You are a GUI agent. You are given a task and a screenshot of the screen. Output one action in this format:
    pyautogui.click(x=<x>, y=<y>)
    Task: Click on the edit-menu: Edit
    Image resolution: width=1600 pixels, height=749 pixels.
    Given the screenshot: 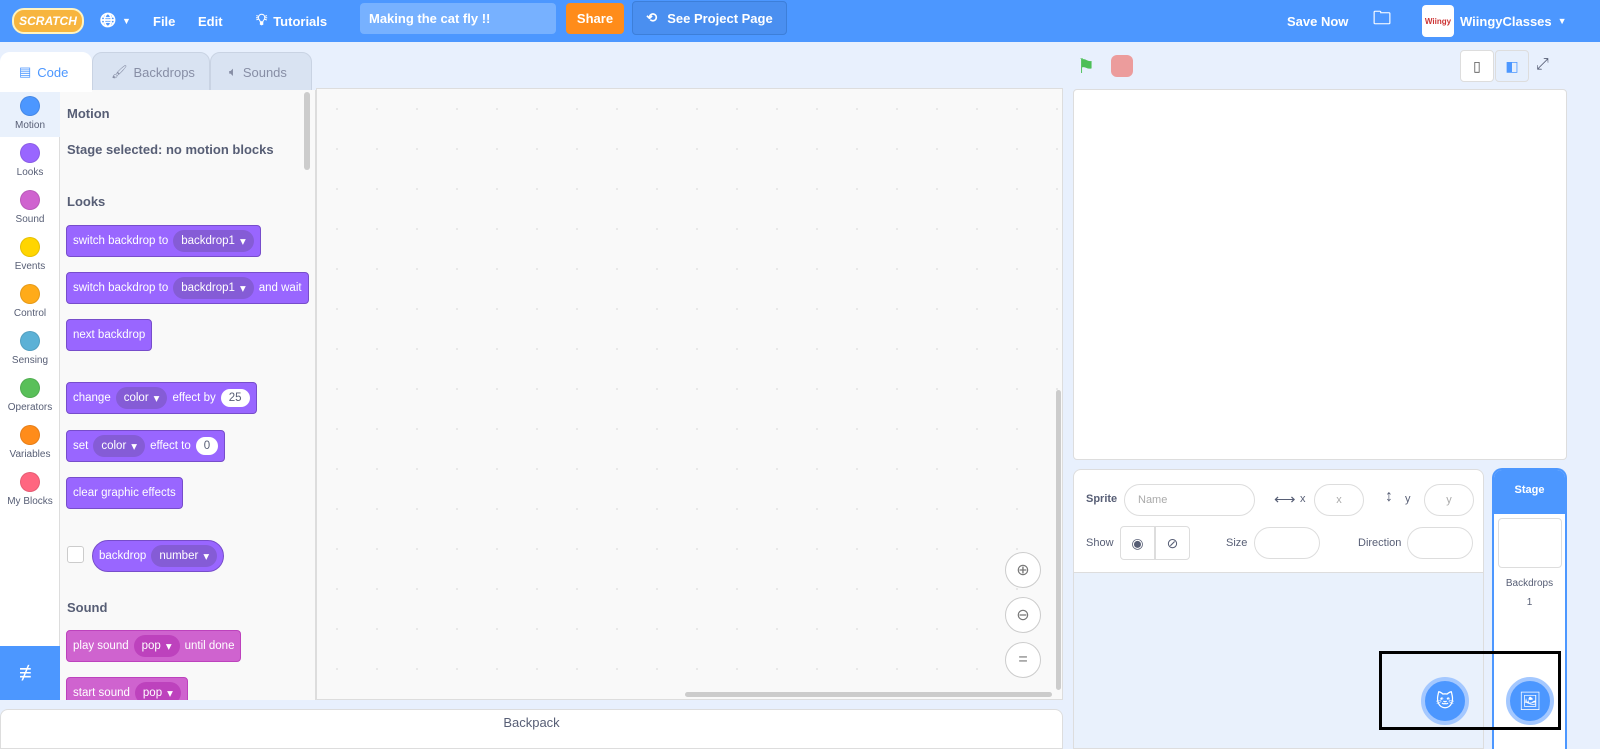 What is the action you would take?
    pyautogui.click(x=210, y=21)
    